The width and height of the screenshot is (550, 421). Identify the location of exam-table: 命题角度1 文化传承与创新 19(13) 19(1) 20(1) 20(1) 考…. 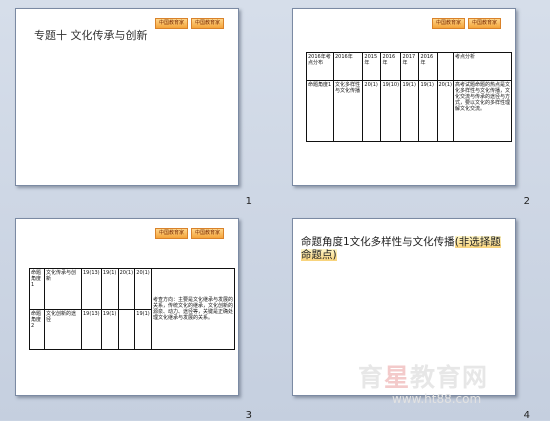
(132, 309).